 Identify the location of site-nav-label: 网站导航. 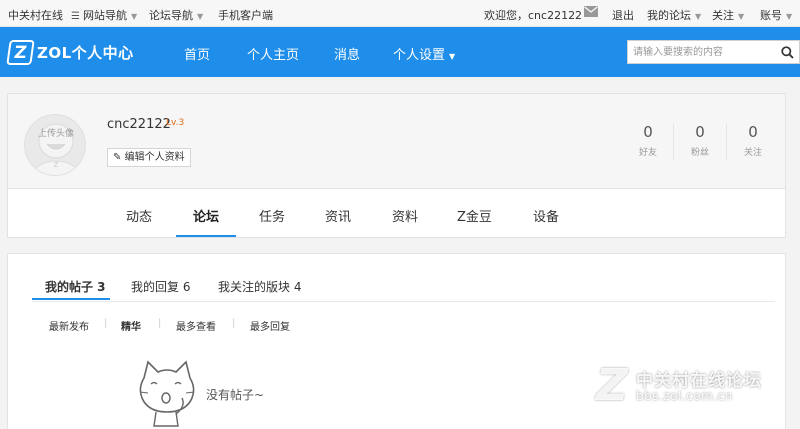
(104, 15).